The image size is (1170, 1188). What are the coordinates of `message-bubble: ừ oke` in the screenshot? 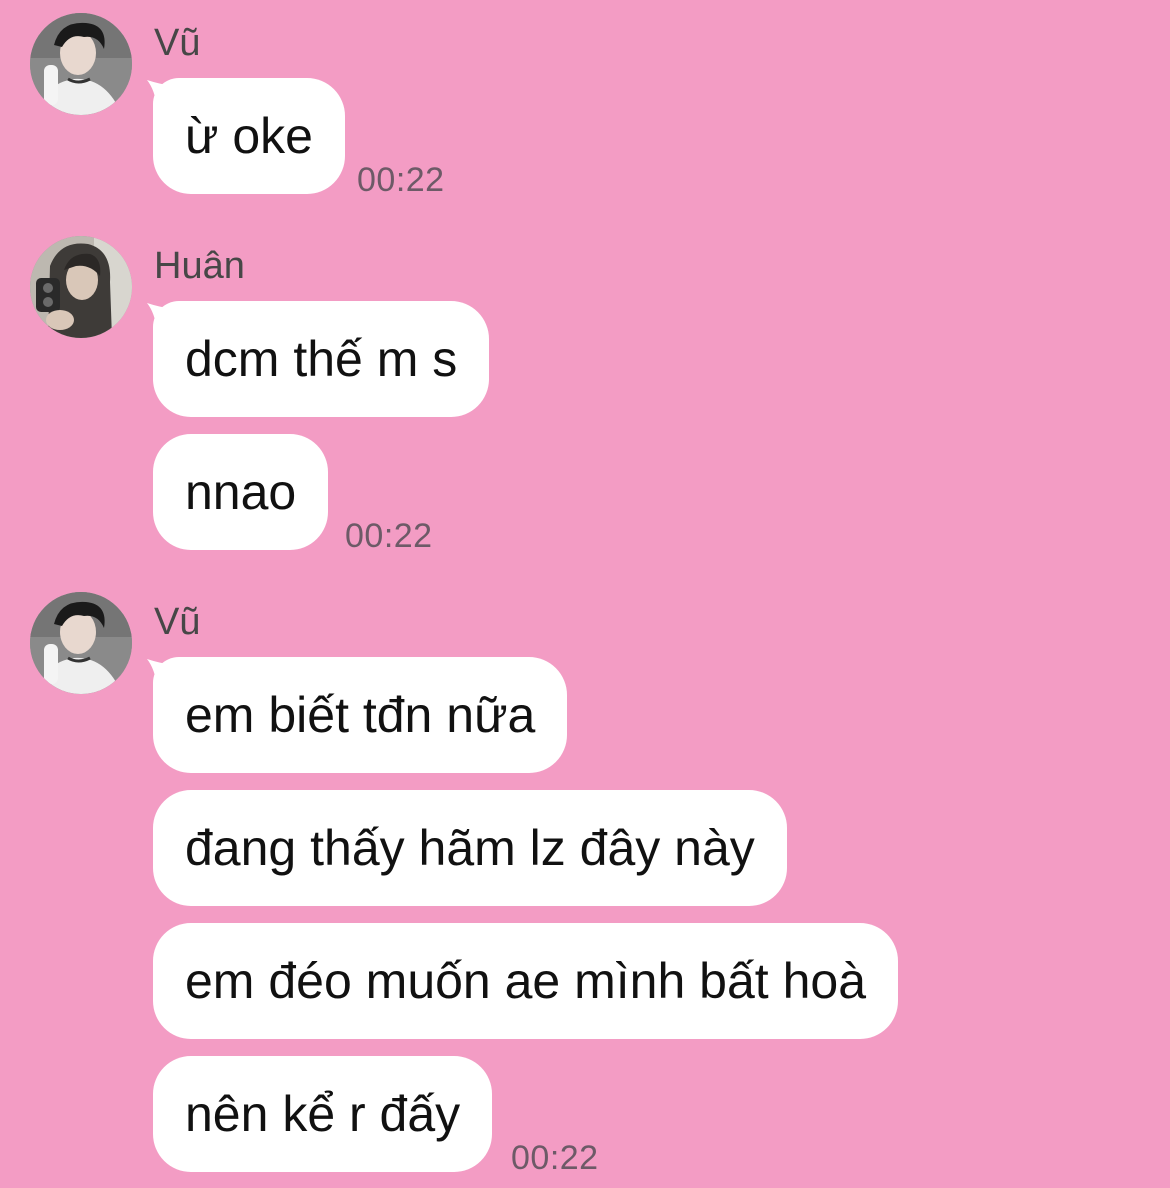 It's located at (249, 136).